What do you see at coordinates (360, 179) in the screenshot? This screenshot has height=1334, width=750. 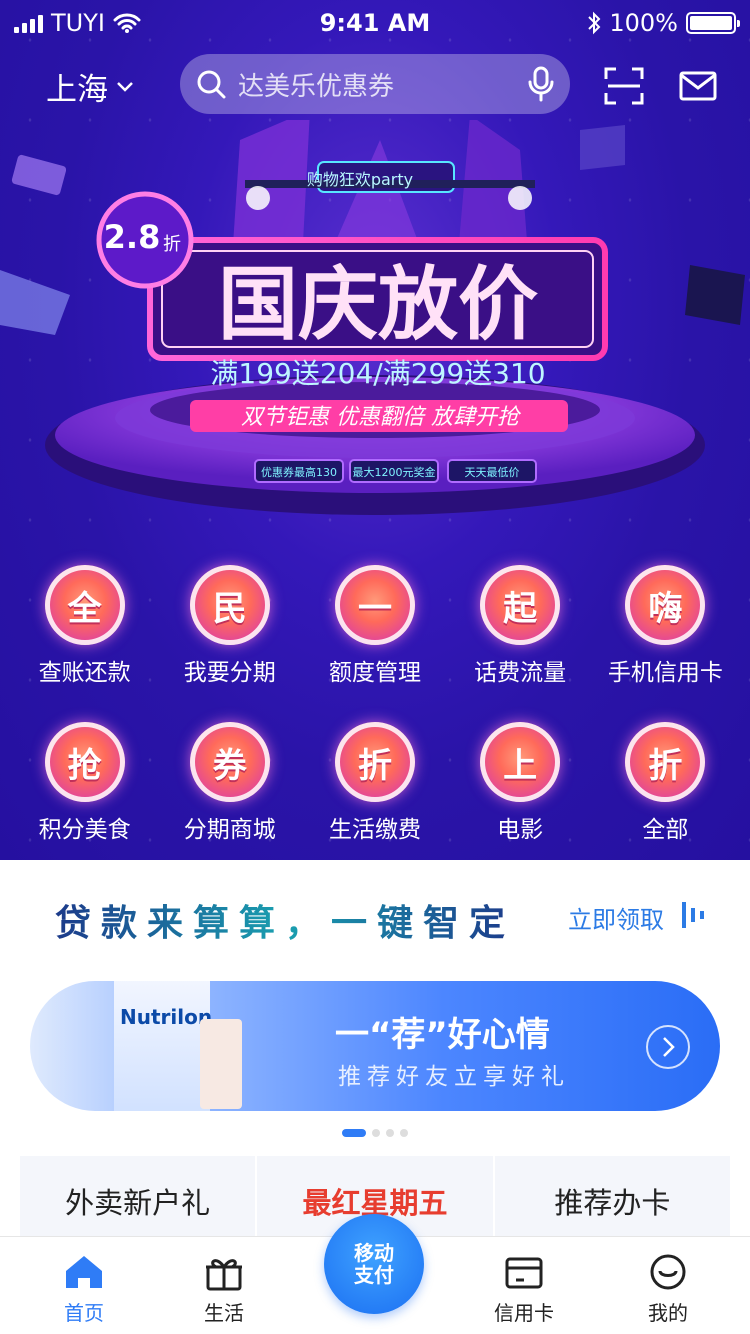 I see `party-sign: 购物狂欢party` at bounding box center [360, 179].